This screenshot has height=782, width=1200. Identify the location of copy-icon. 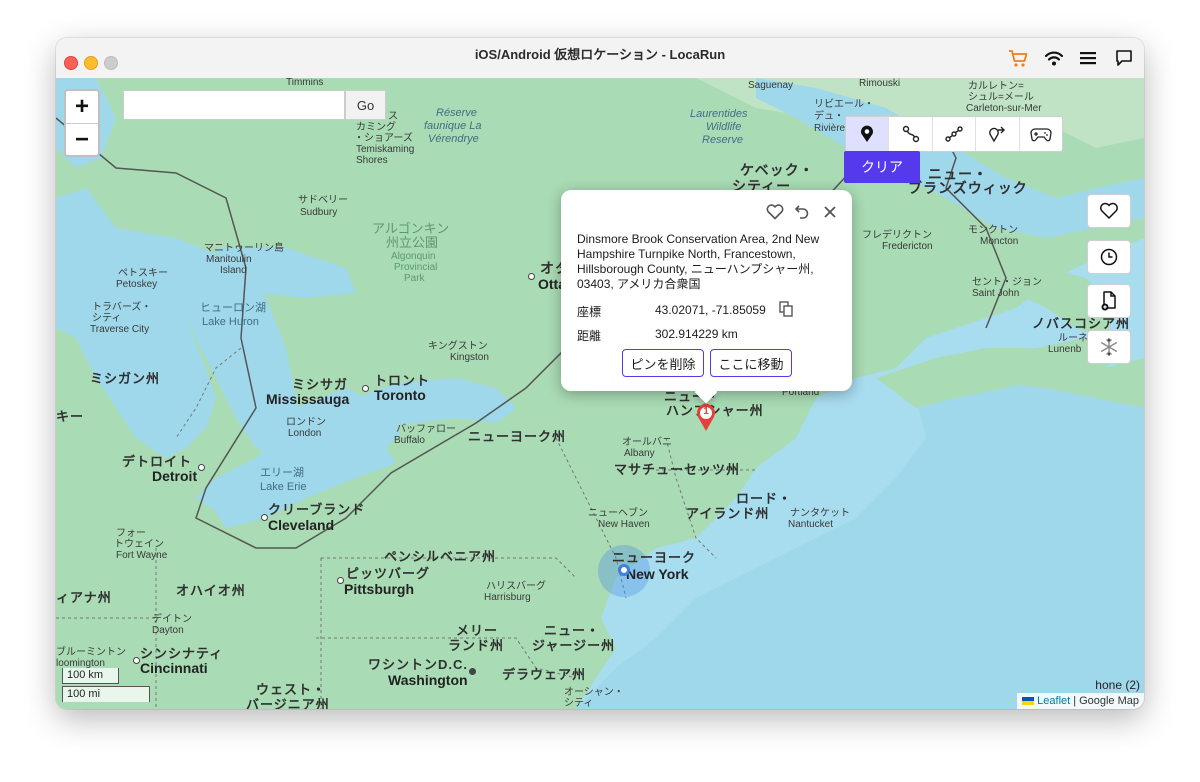
(786, 309).